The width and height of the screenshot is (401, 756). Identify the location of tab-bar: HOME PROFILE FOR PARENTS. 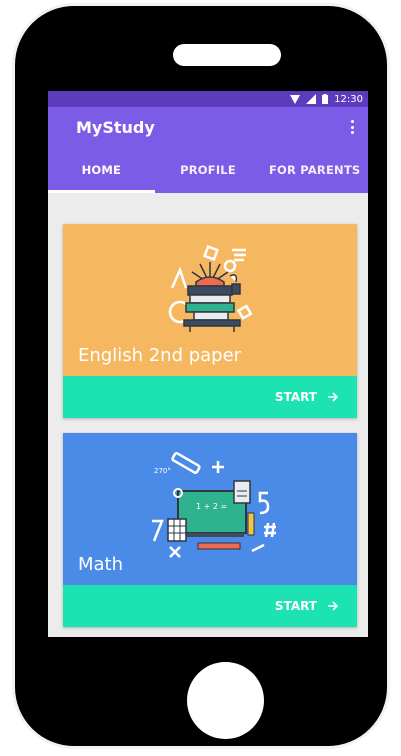
(208, 170).